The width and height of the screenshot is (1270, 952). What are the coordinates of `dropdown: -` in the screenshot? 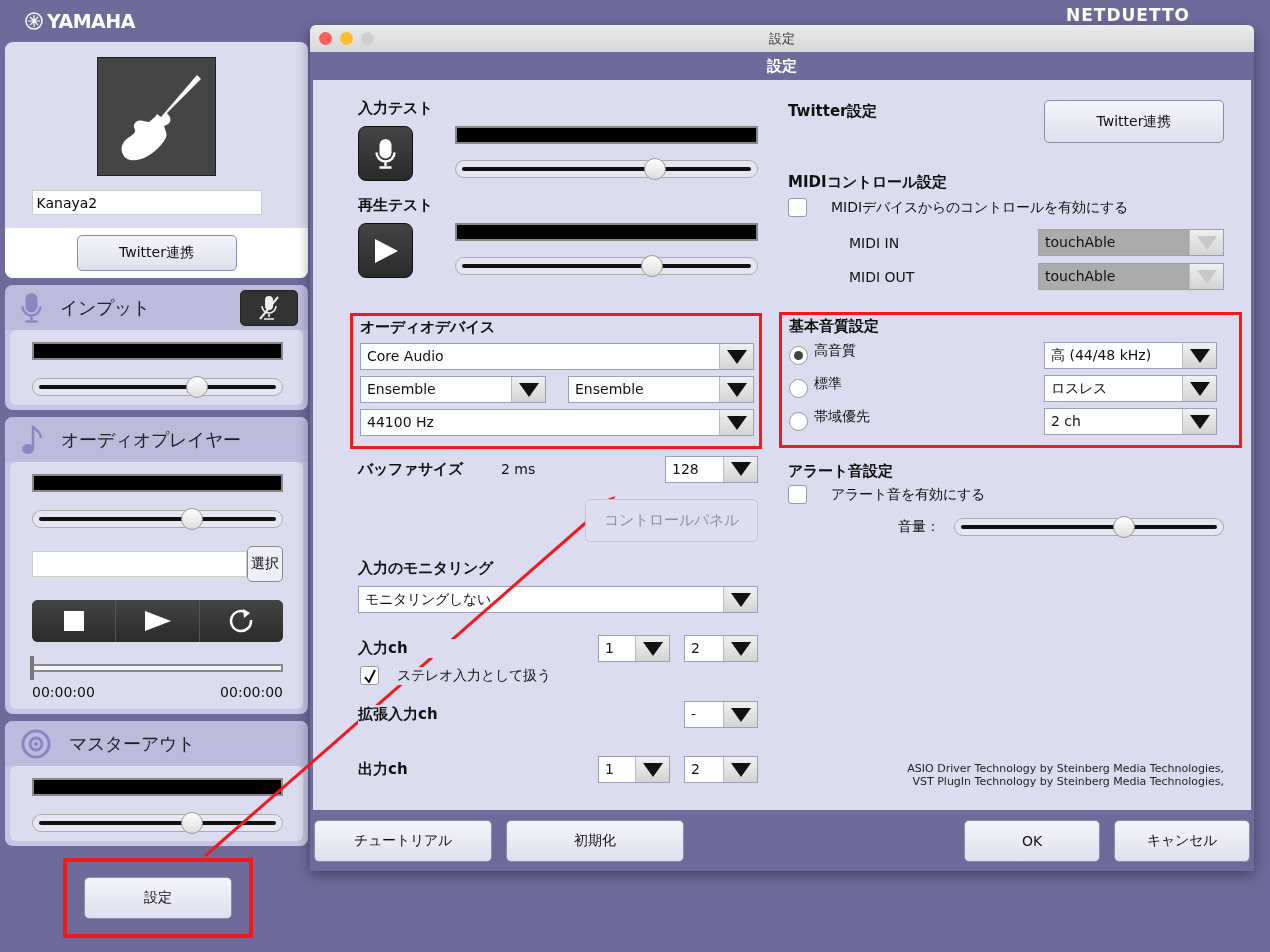 It's located at (721, 714).